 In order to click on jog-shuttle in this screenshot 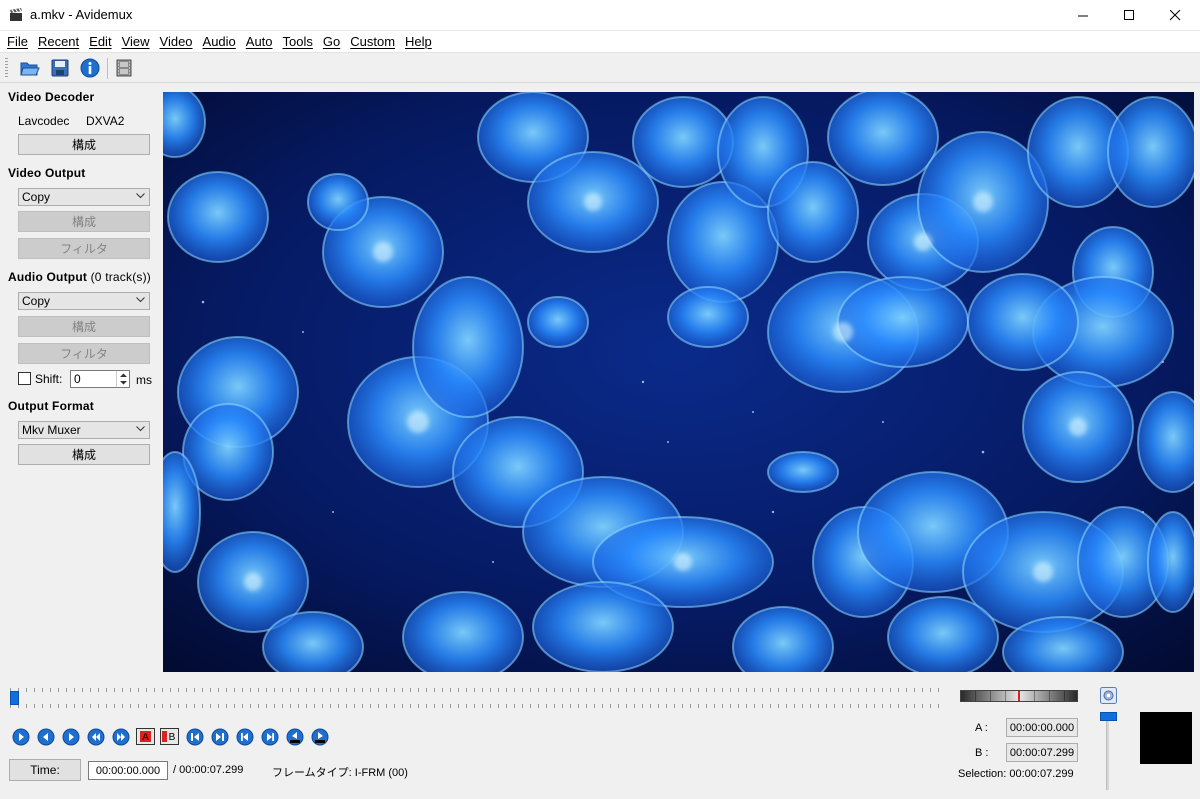, I will do `click(1019, 696)`.